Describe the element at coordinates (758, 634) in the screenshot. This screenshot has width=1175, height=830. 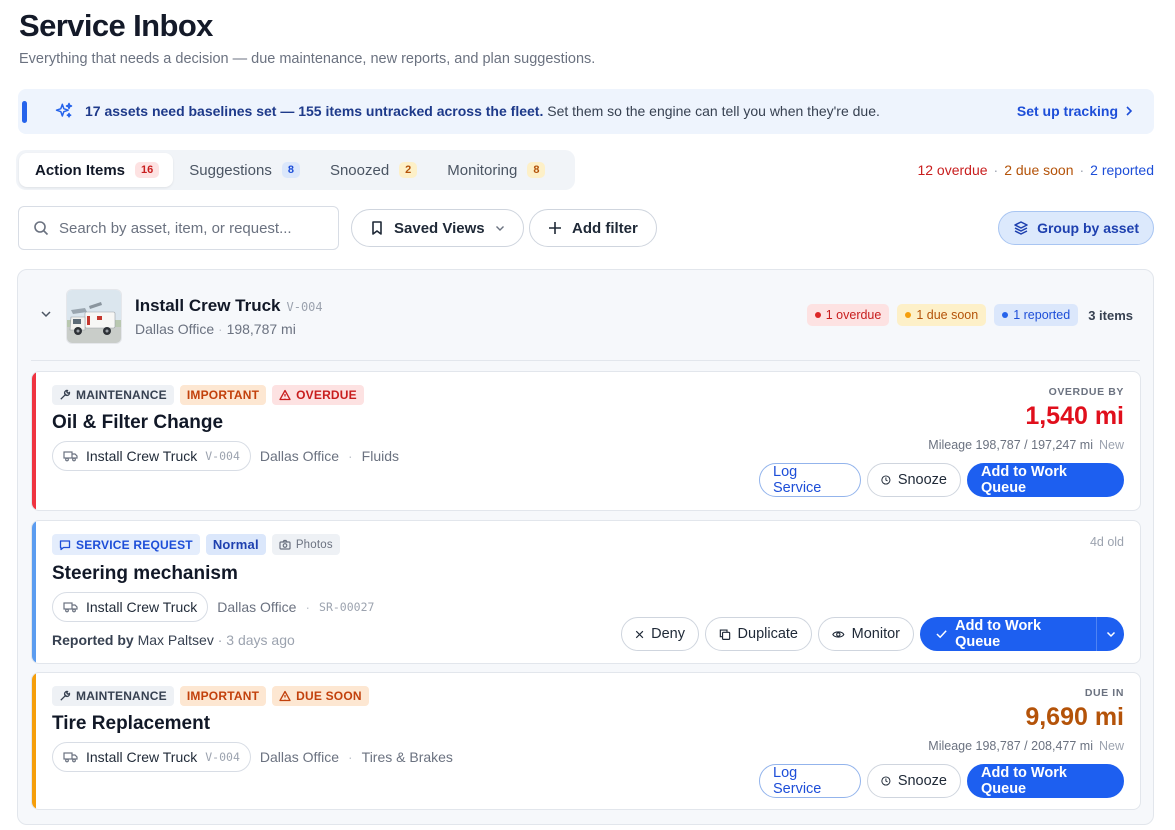
I see `duplicate-button: Duplicate` at that location.